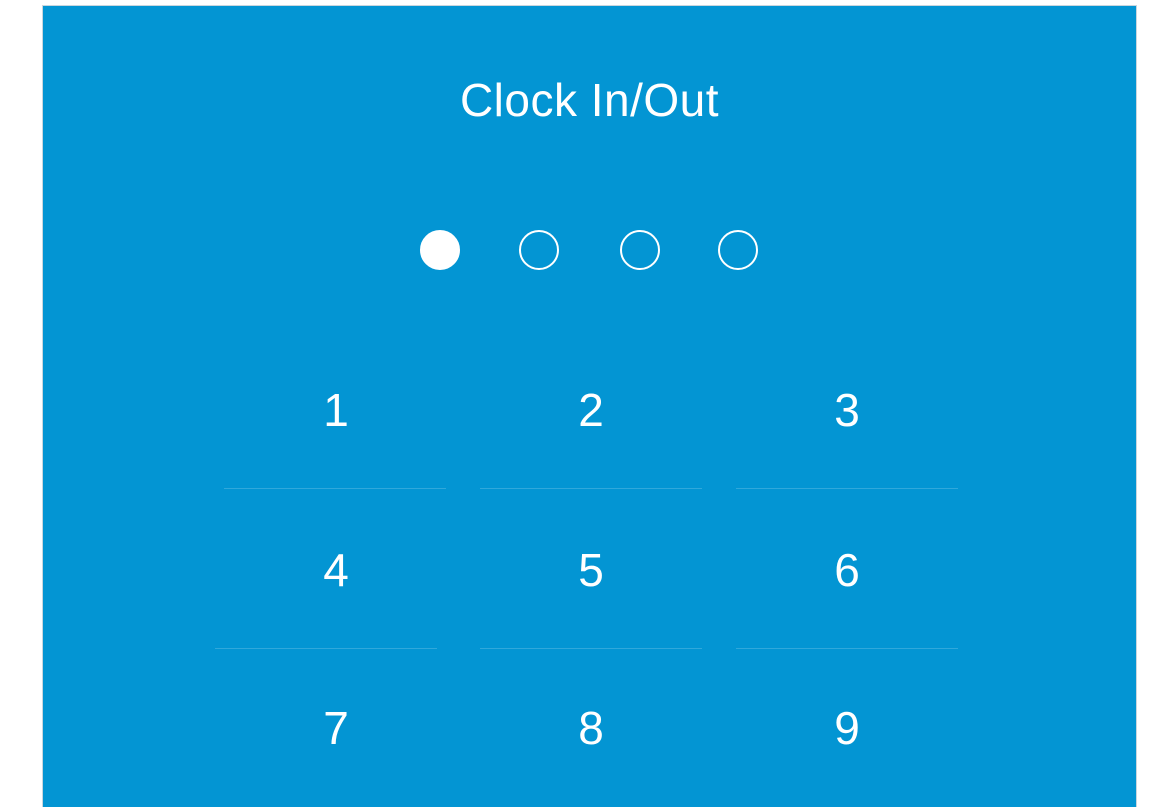 The width and height of the screenshot is (1153, 807). Describe the element at coordinates (847, 410) in the screenshot. I see `keypad-key-3: 3` at that location.